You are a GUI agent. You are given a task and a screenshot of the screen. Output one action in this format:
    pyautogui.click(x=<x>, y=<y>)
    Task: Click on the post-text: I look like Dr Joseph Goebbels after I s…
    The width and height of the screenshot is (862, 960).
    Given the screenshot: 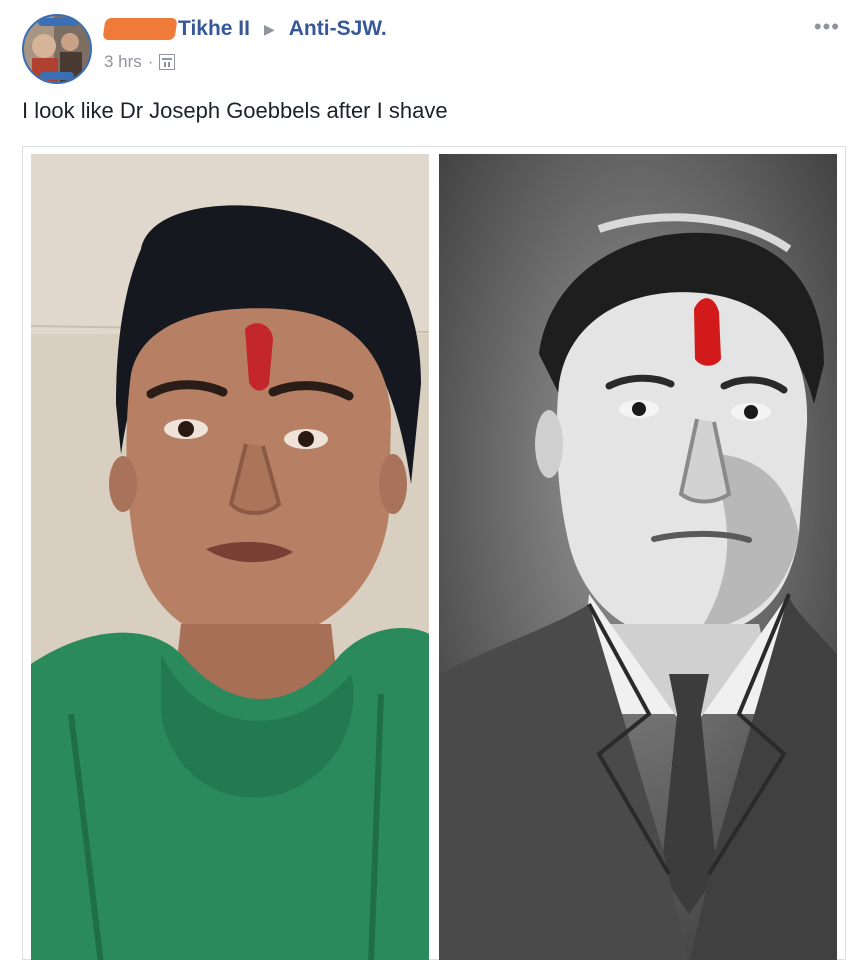 What is the action you would take?
    pyautogui.click(x=235, y=110)
    